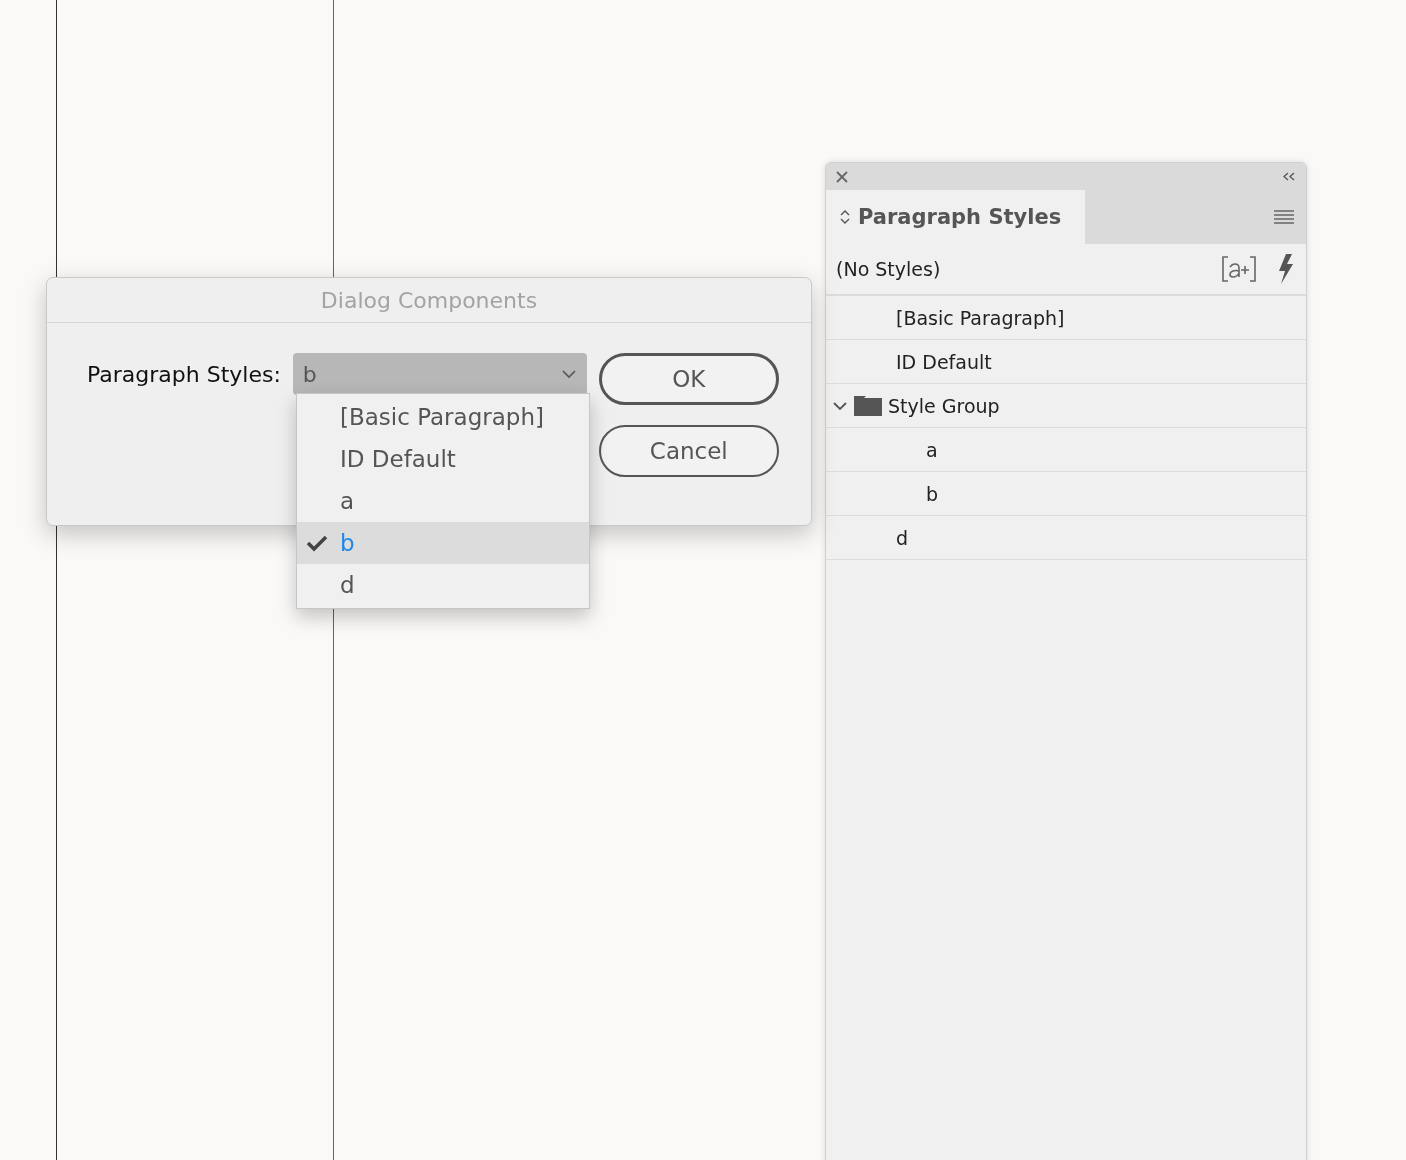  What do you see at coordinates (868, 405) in the screenshot?
I see `folder-icon` at bounding box center [868, 405].